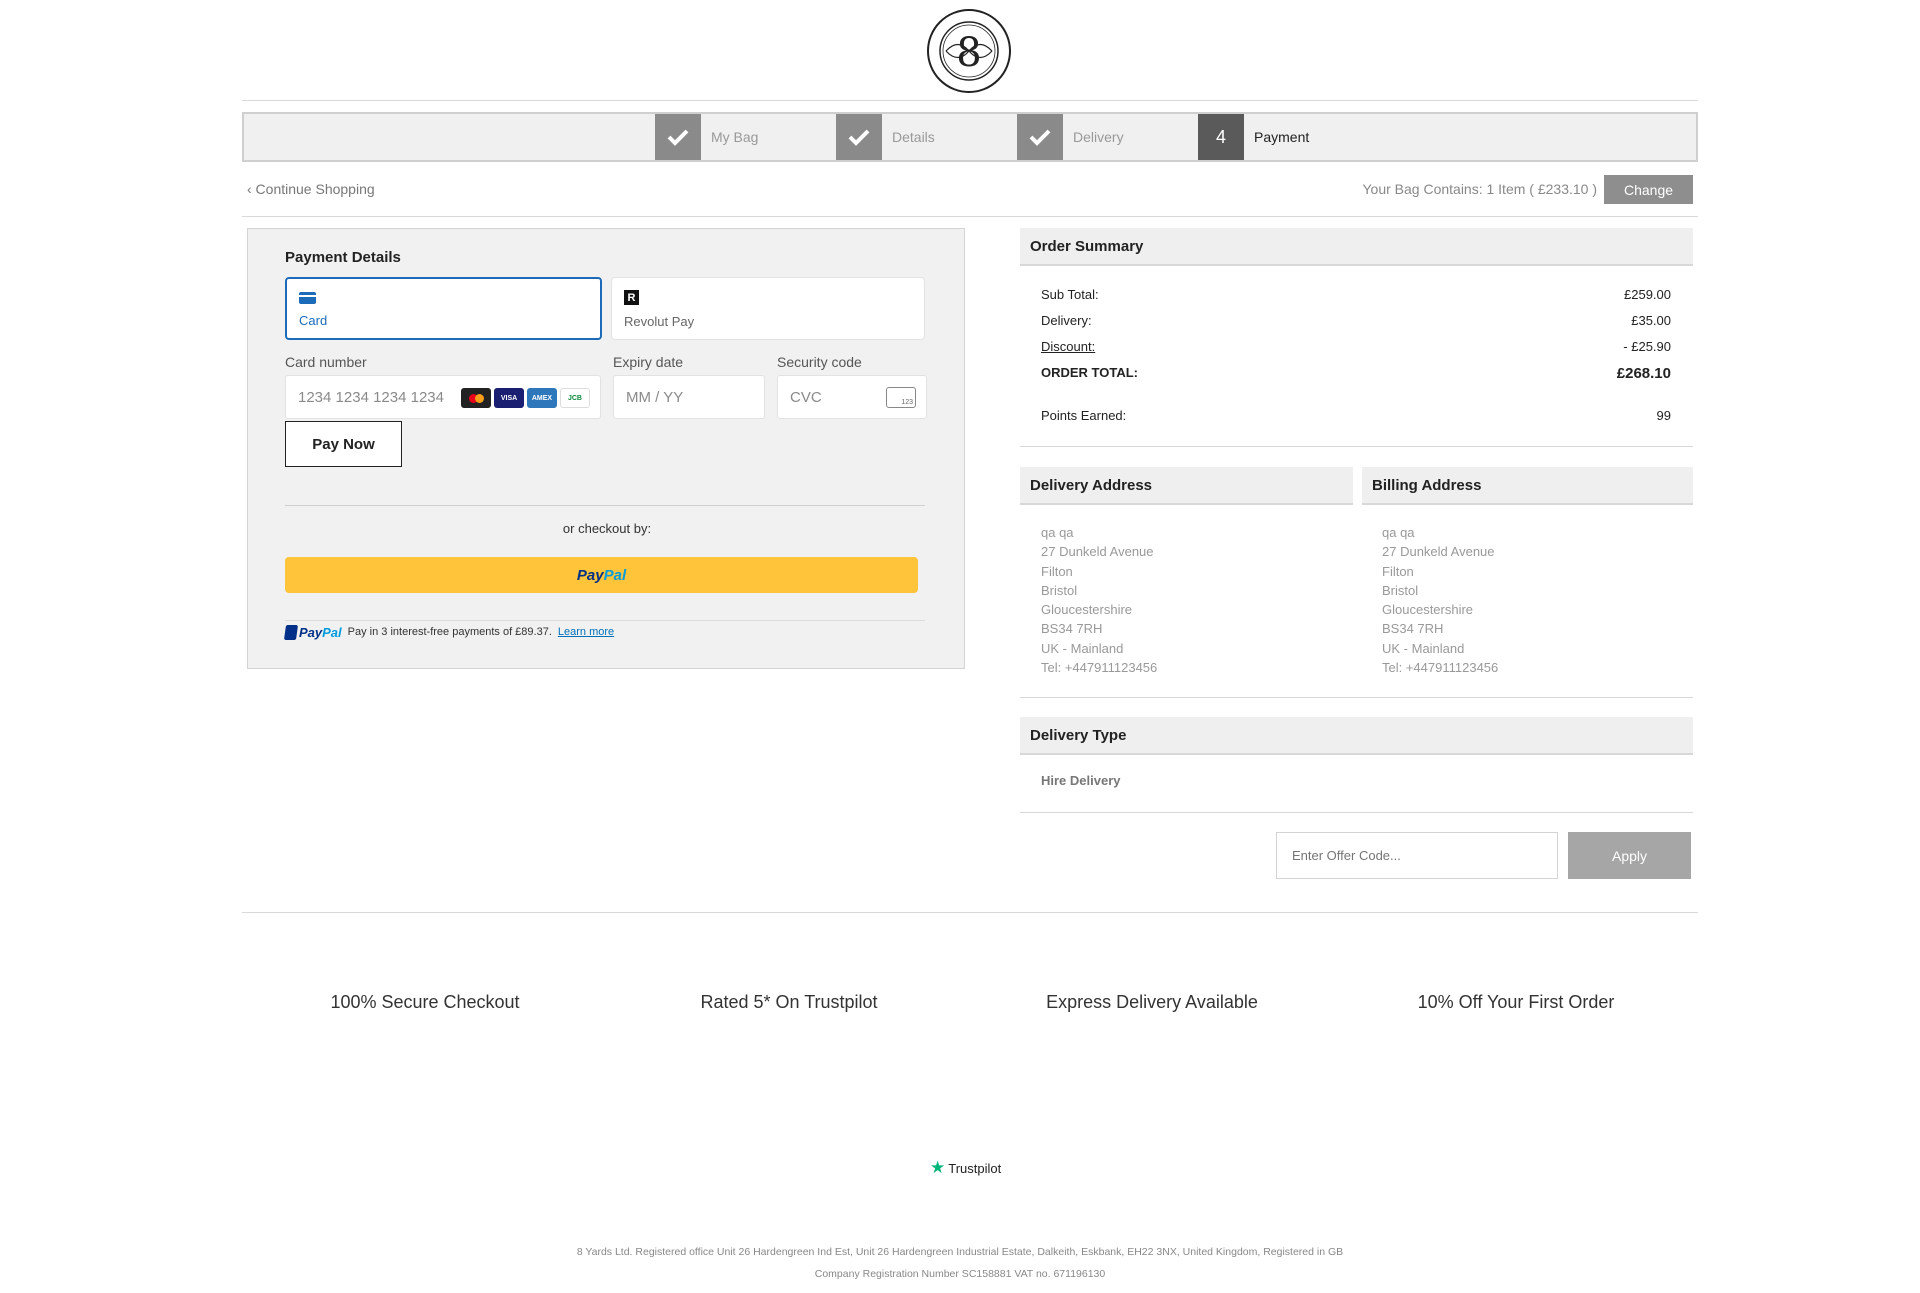 The image size is (1920, 1293). Describe the element at coordinates (476, 398) in the screenshot. I see `mastercard-icon` at that location.